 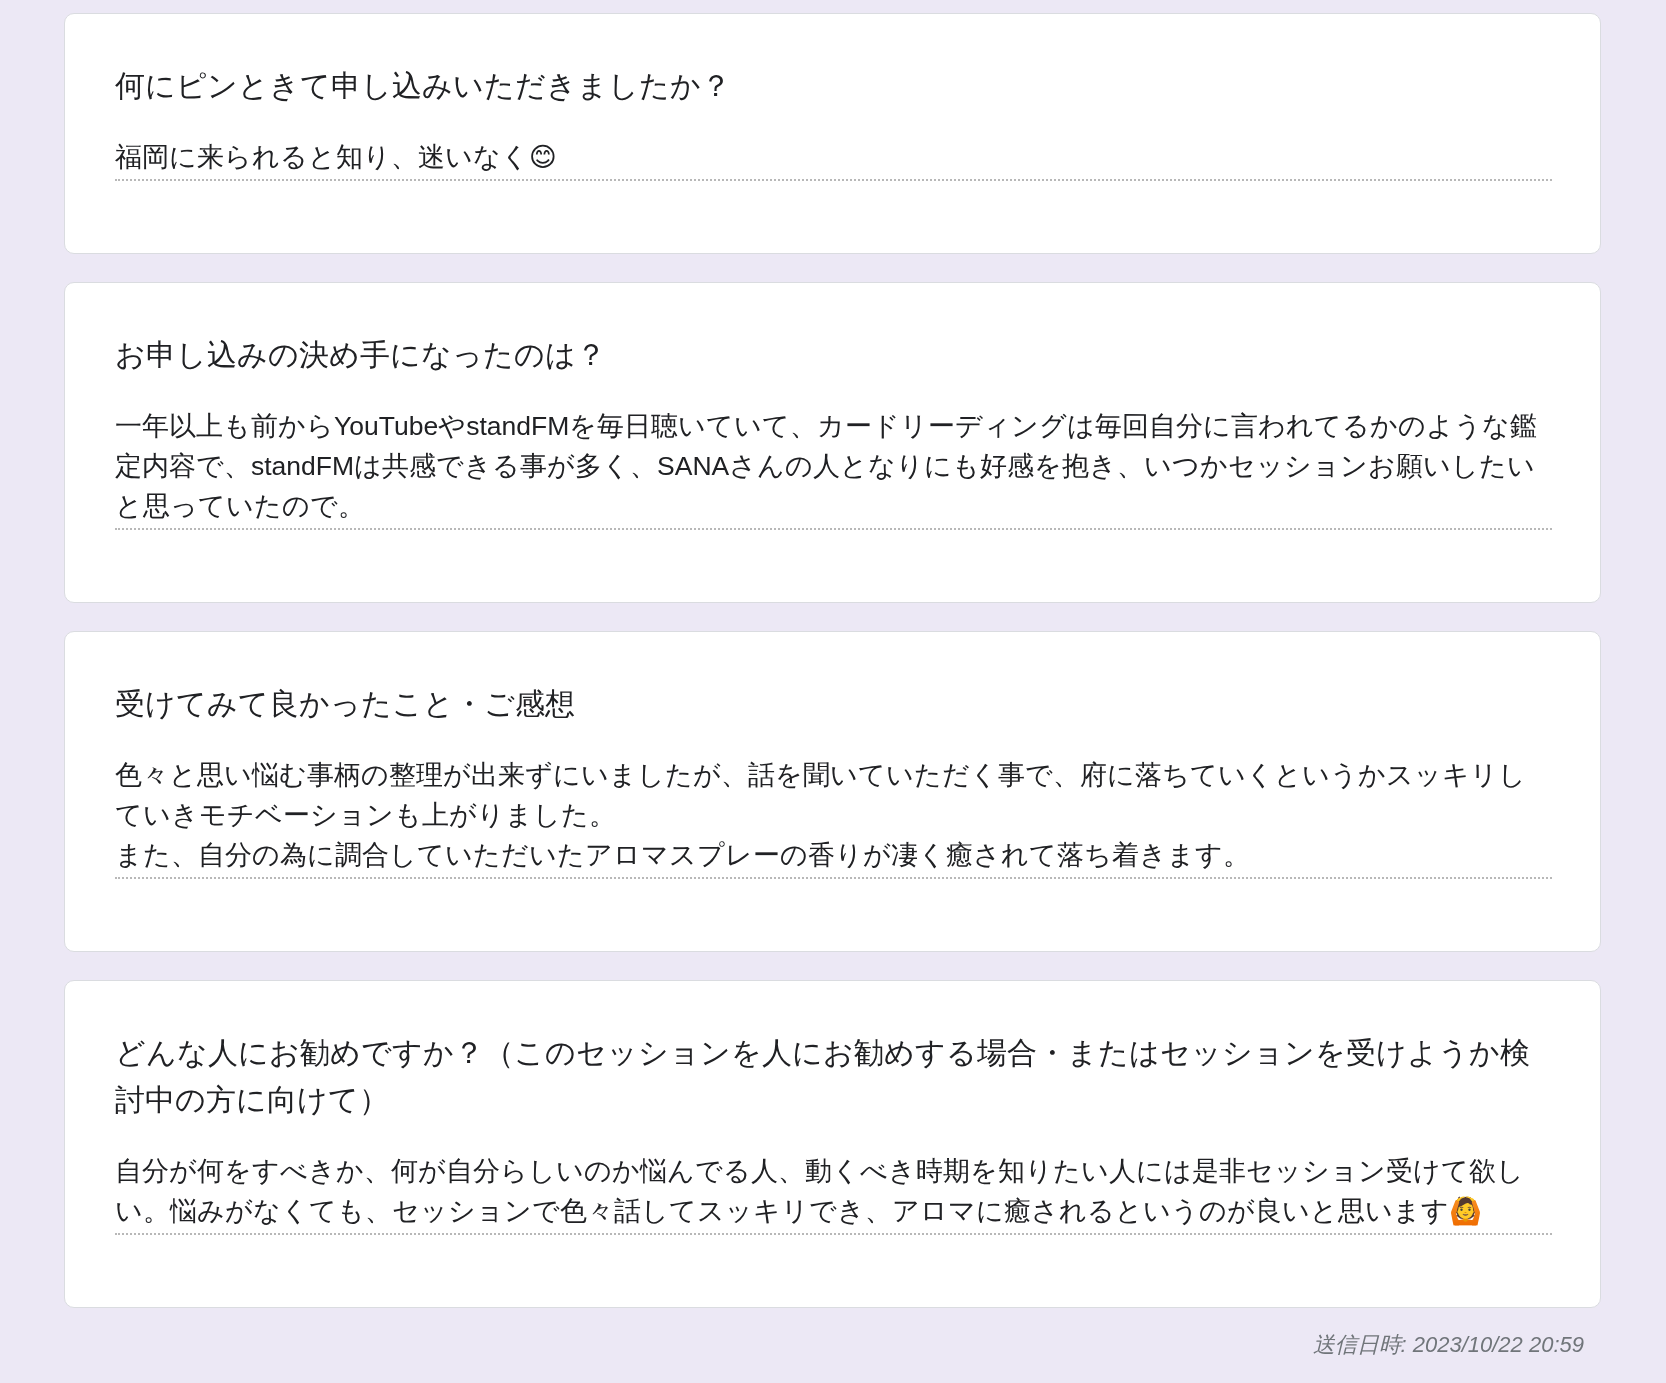 What do you see at coordinates (683, 855) in the screenshot?
I see `answer-text: また、自分の為に調合していただいたアロマスプレーの香りが凄く癒されて落ち着きます。` at bounding box center [683, 855].